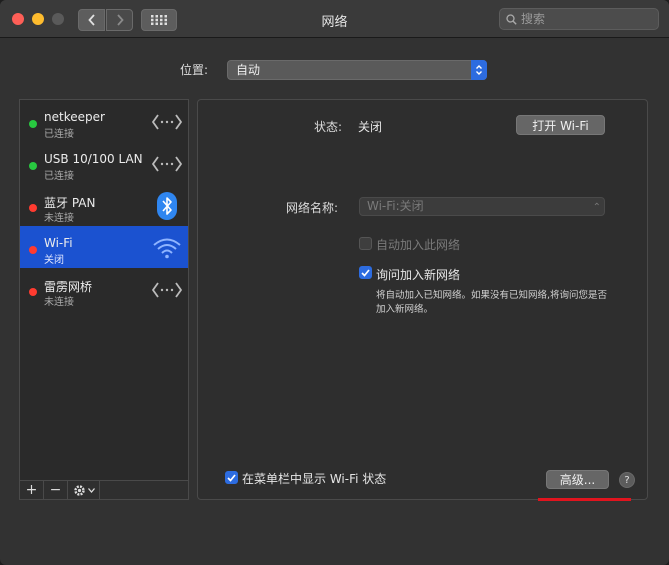 The height and width of the screenshot is (565, 669). What do you see at coordinates (492, 302) in the screenshot?
I see `ask-to-join-hint: 将自动加入已知网络。如果没有已知网络,将询问您是否加入新网络。` at bounding box center [492, 302].